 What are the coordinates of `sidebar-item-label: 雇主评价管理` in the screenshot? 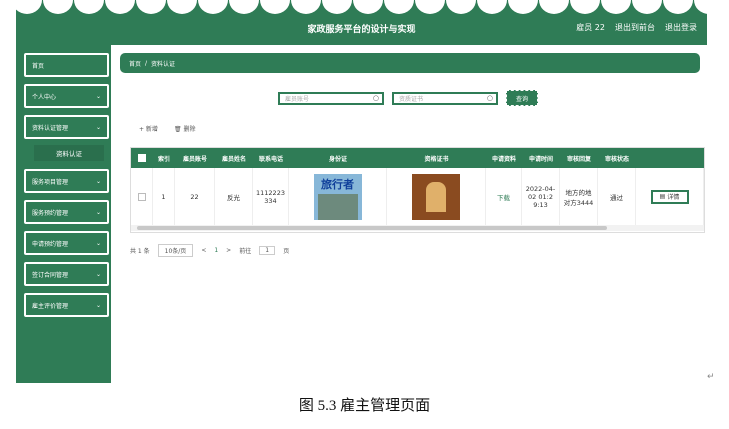 It's located at (50, 306).